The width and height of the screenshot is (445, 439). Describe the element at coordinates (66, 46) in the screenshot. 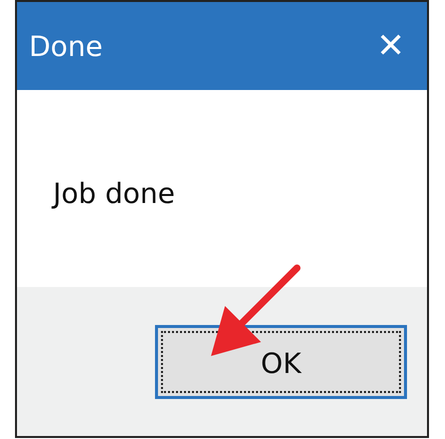

I see `window-title: Done` at that location.